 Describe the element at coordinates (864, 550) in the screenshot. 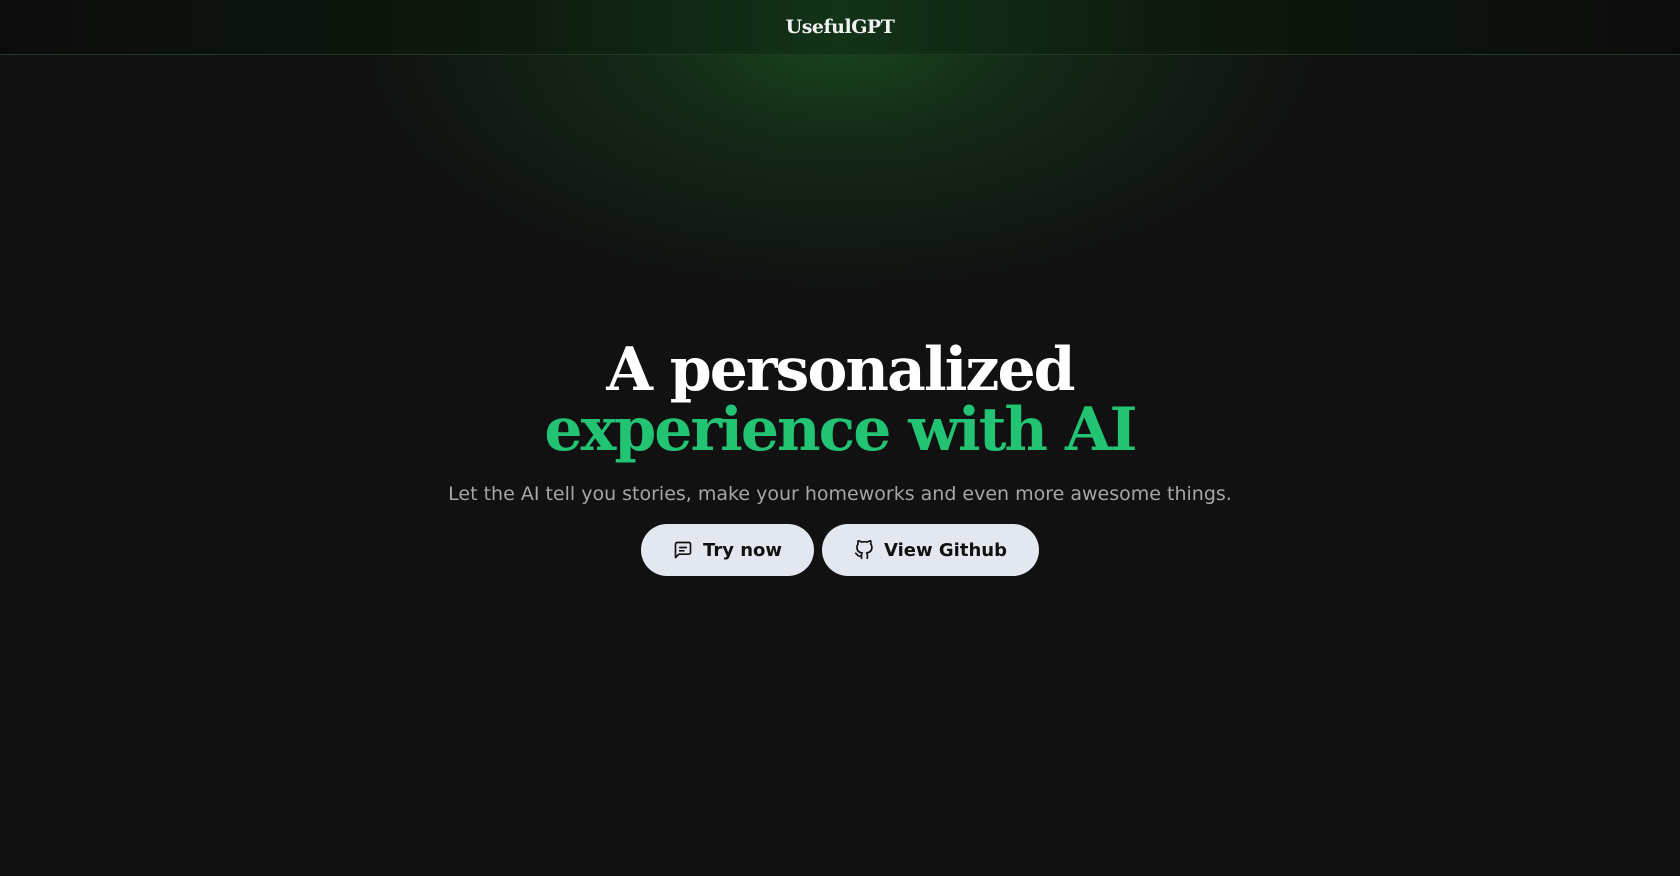

I see `github-icon` at that location.